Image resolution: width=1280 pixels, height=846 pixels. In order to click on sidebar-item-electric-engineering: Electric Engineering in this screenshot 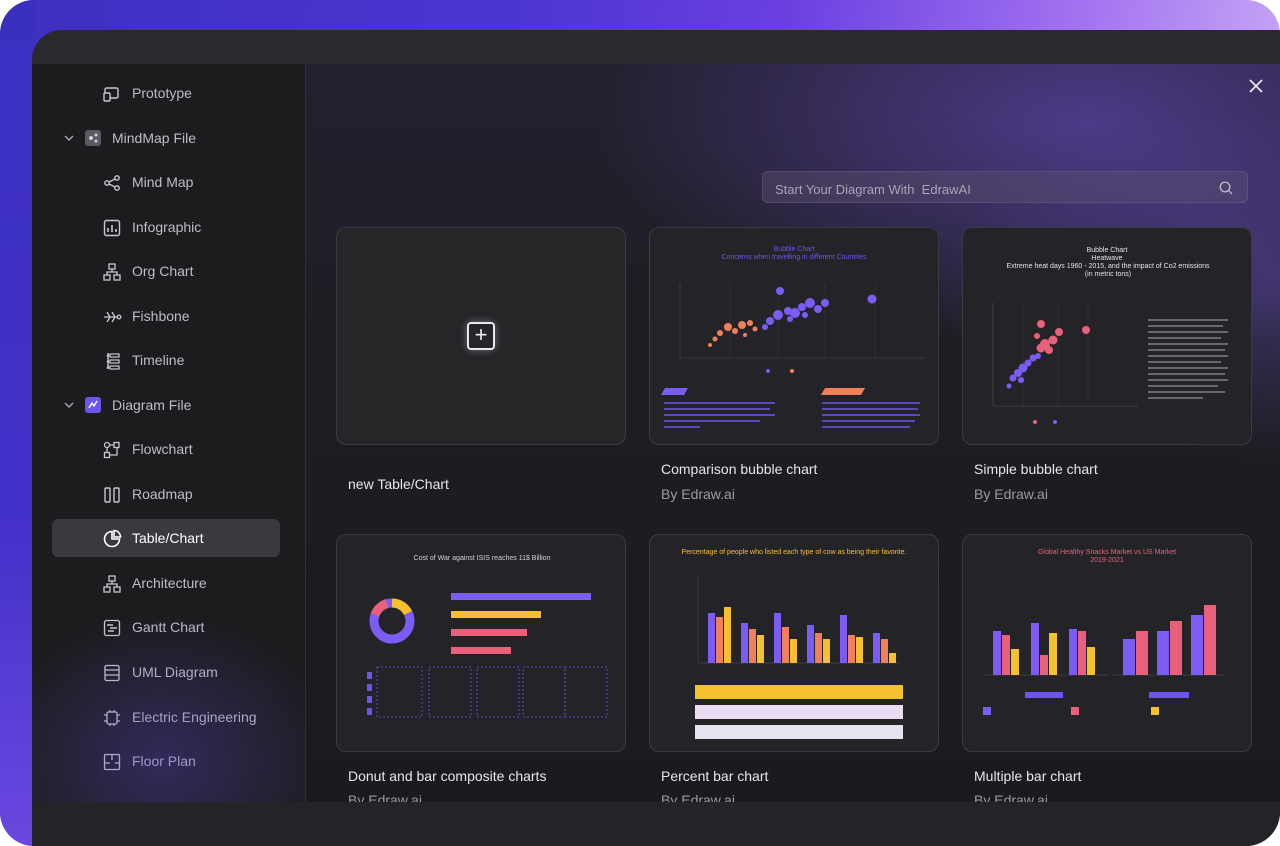, I will do `click(166, 717)`.